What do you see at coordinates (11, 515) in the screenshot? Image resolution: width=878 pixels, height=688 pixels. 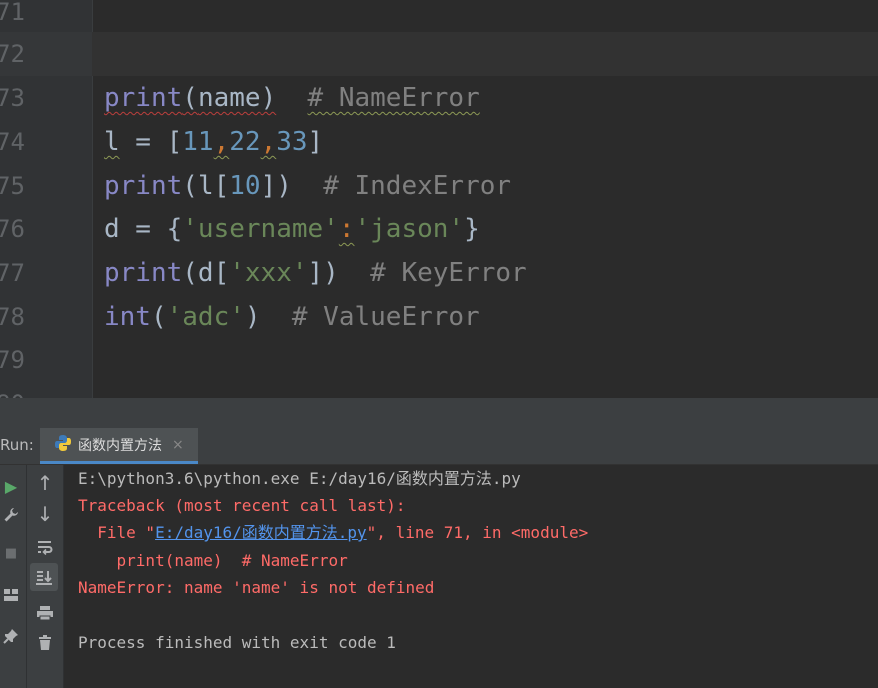 I see `settings-wrench-icon` at bounding box center [11, 515].